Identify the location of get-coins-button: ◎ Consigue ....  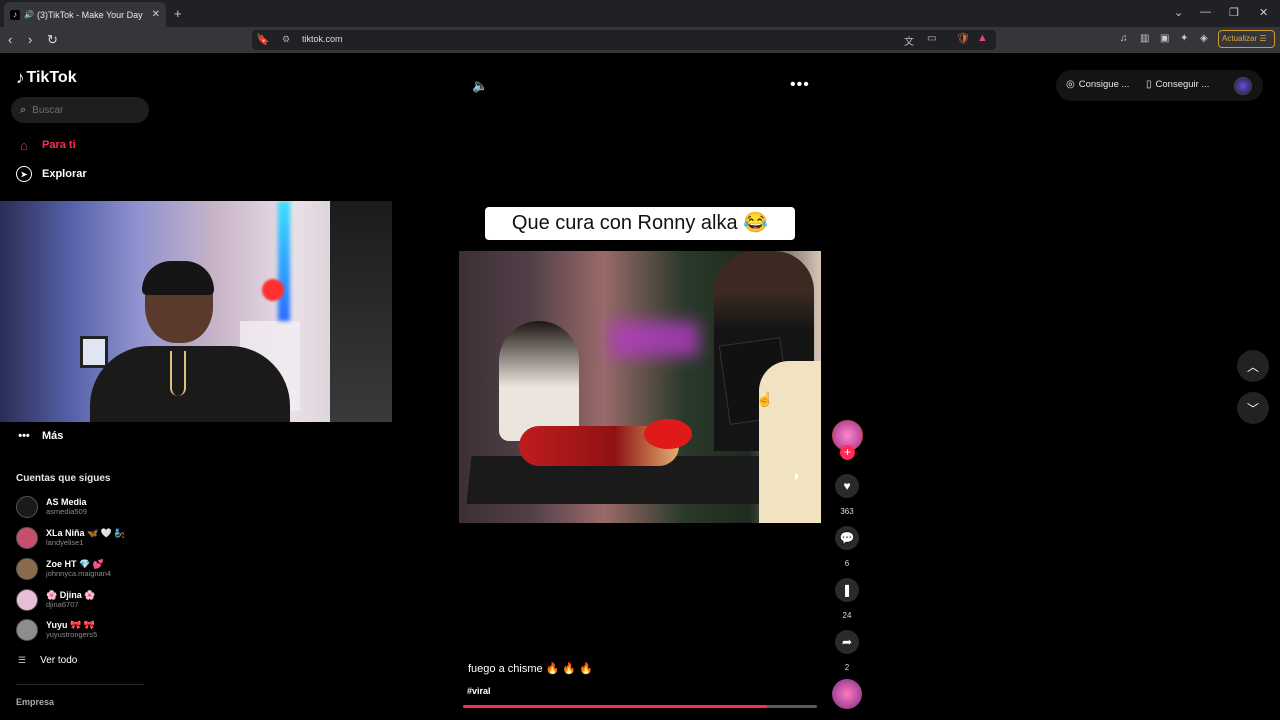
(1097, 84).